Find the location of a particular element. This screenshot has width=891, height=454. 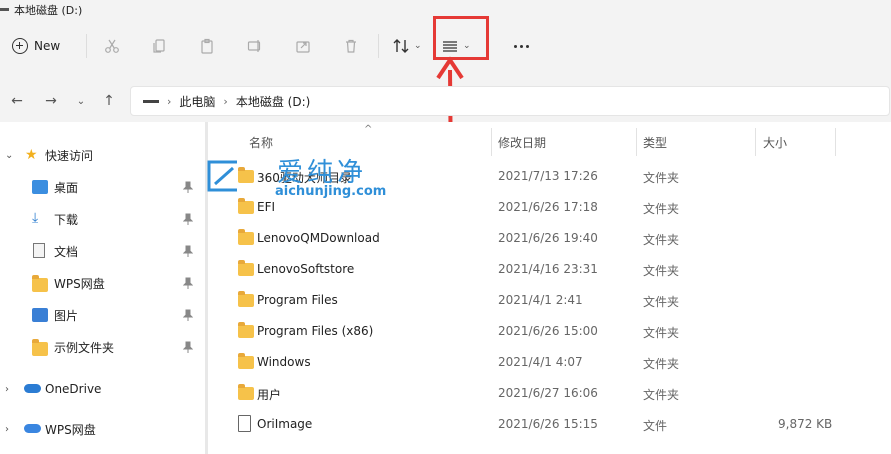

chevron-right-icon: › is located at coordinates (169, 101).